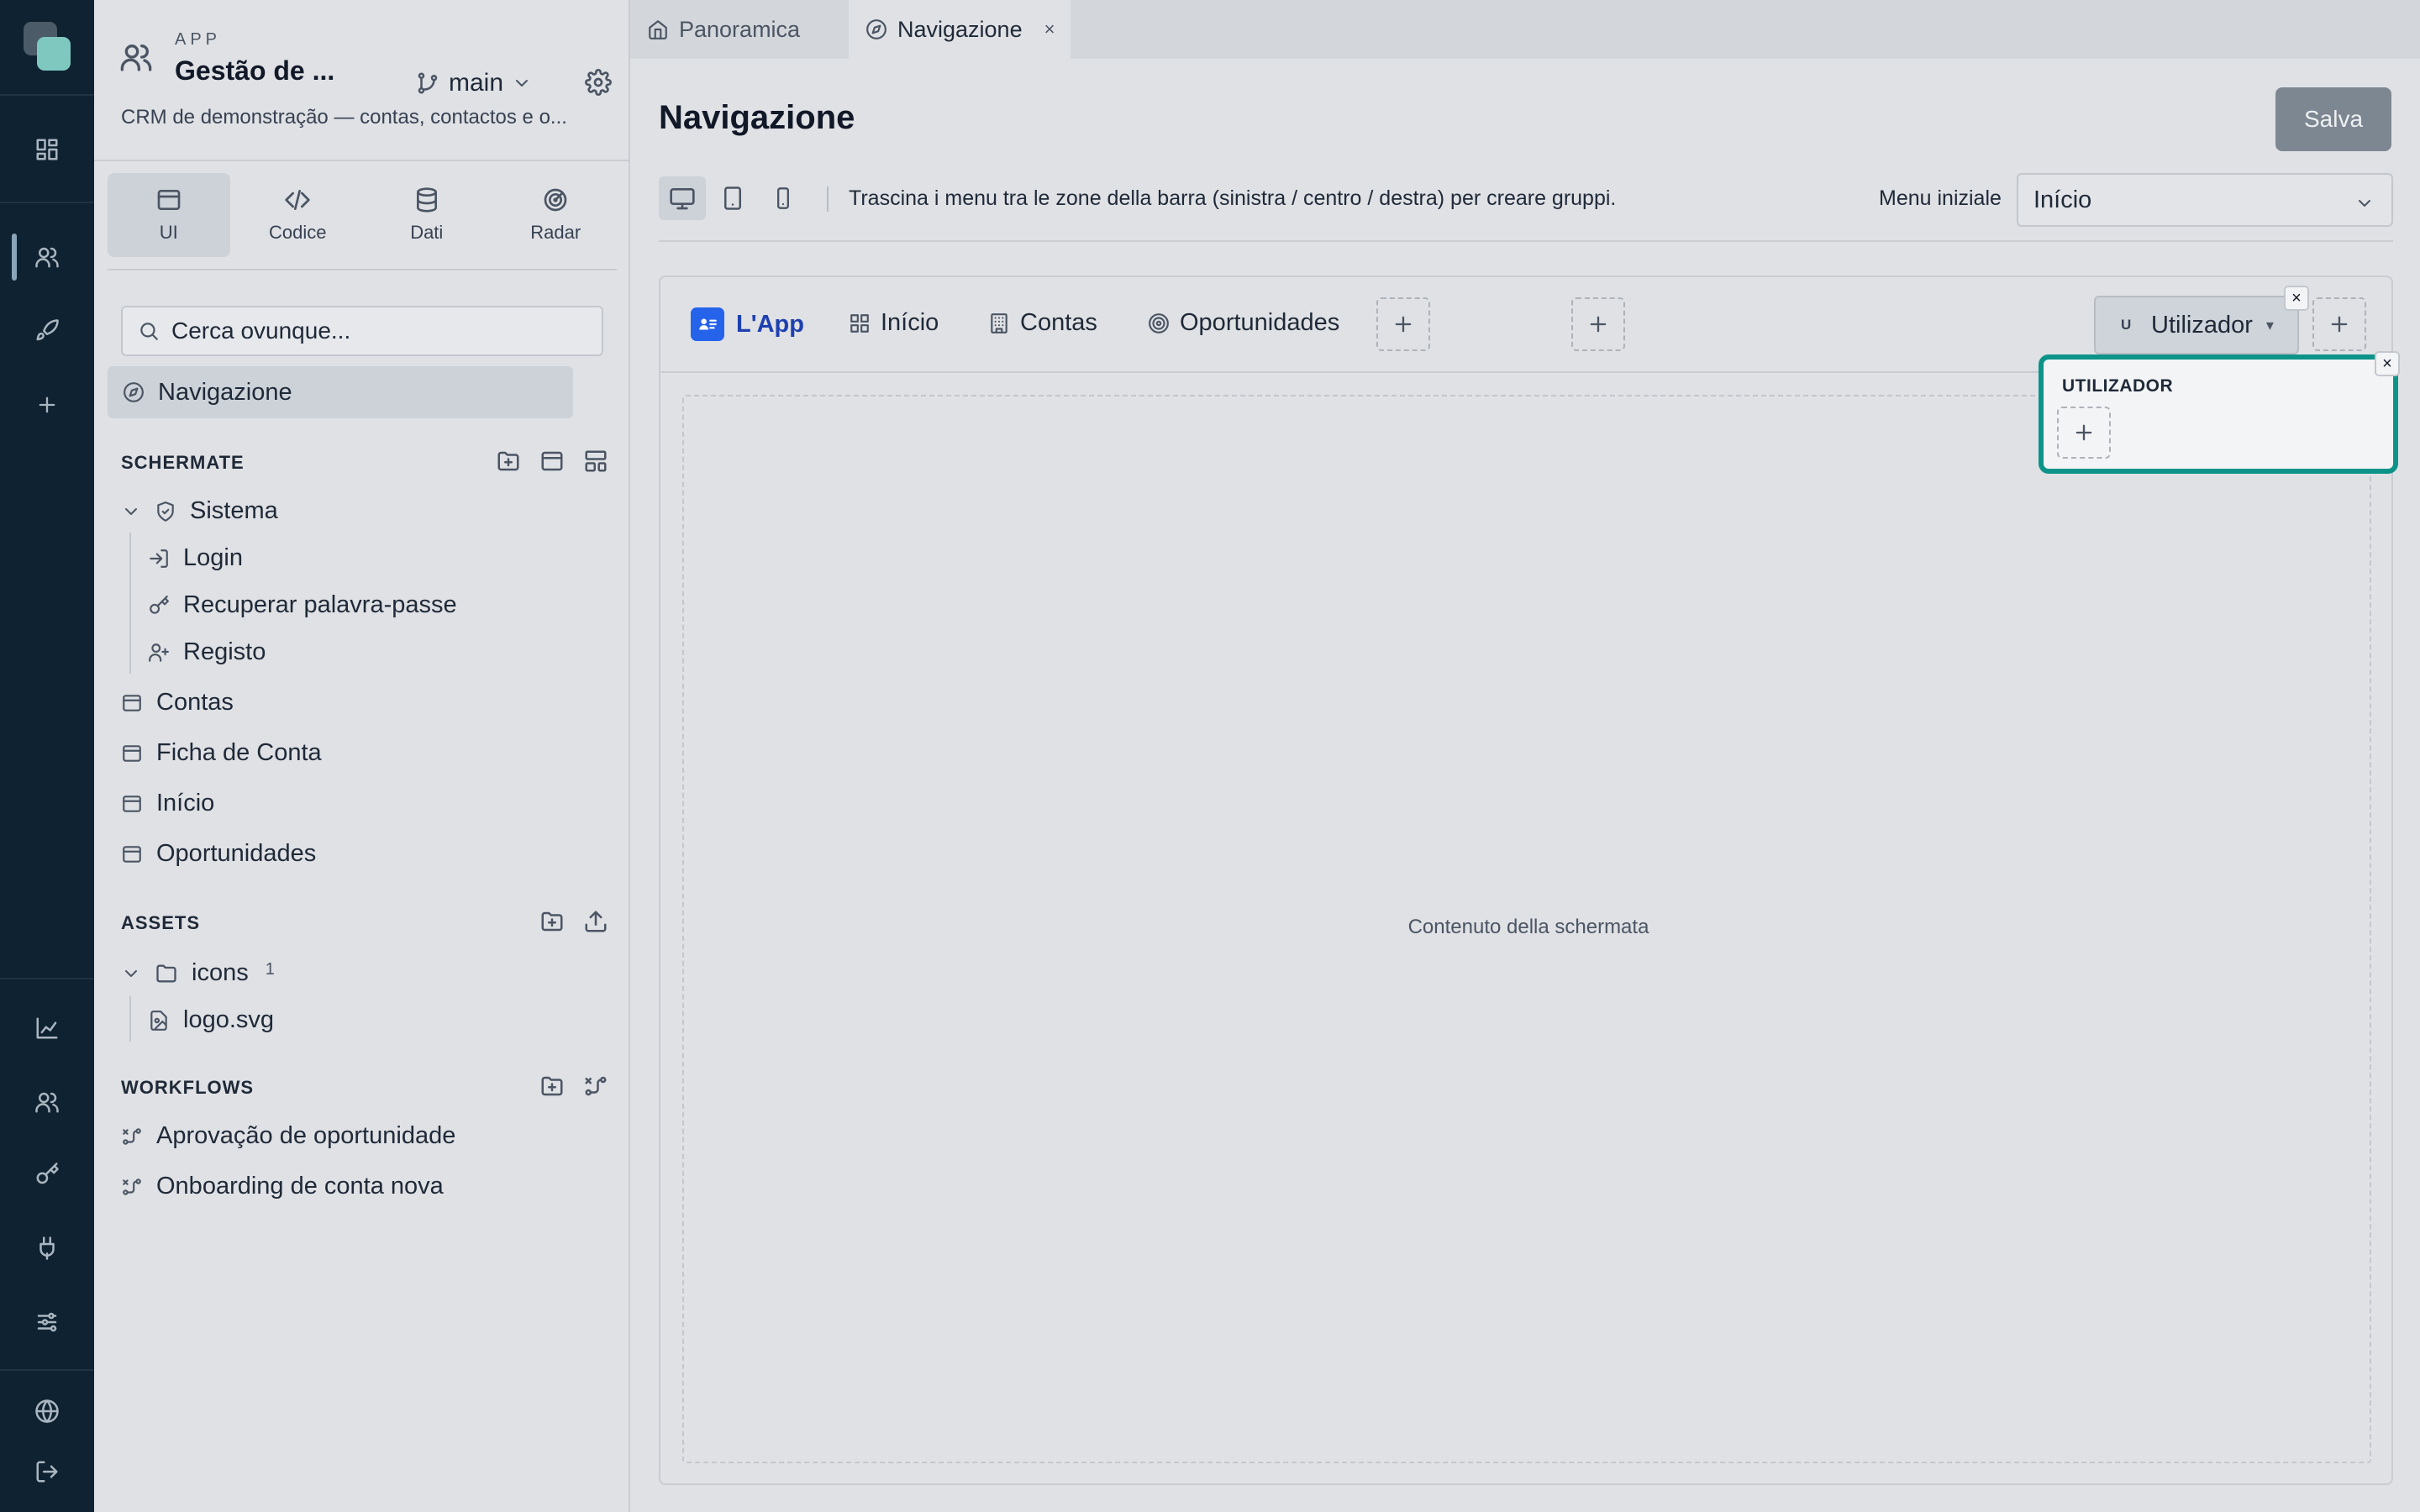 This screenshot has width=2420, height=1512. What do you see at coordinates (738, 29) in the screenshot?
I see `tab-panoramica: Panoramica` at bounding box center [738, 29].